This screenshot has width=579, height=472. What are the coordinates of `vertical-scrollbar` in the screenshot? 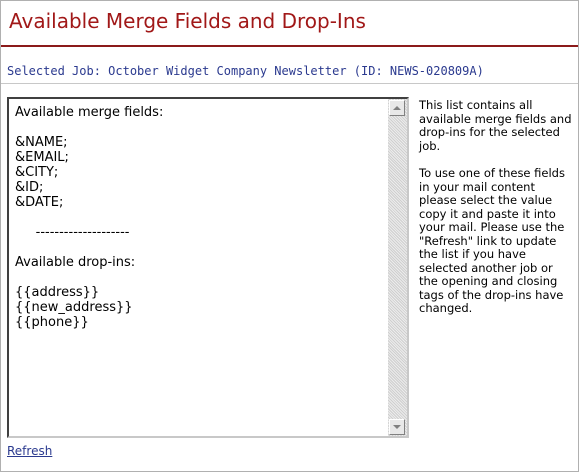 It's located at (397, 267).